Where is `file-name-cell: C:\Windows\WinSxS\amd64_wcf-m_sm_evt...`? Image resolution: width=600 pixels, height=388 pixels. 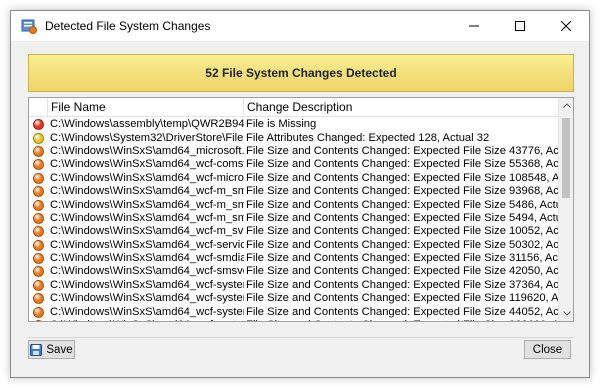
file-name-cell: C:\Windows\WinSxS\amd64_wcf-m_sm_evt... is located at coordinates (147, 204).